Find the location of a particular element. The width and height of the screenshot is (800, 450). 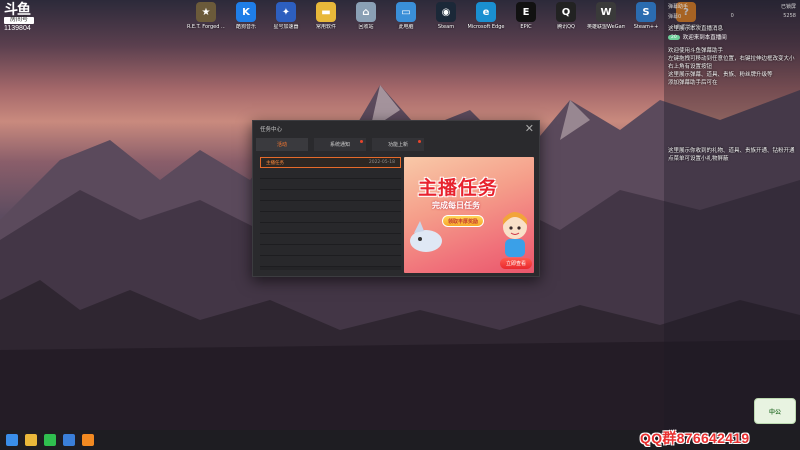

banner-reward-button: 领取丰厚奖励 is located at coordinates (463, 221).